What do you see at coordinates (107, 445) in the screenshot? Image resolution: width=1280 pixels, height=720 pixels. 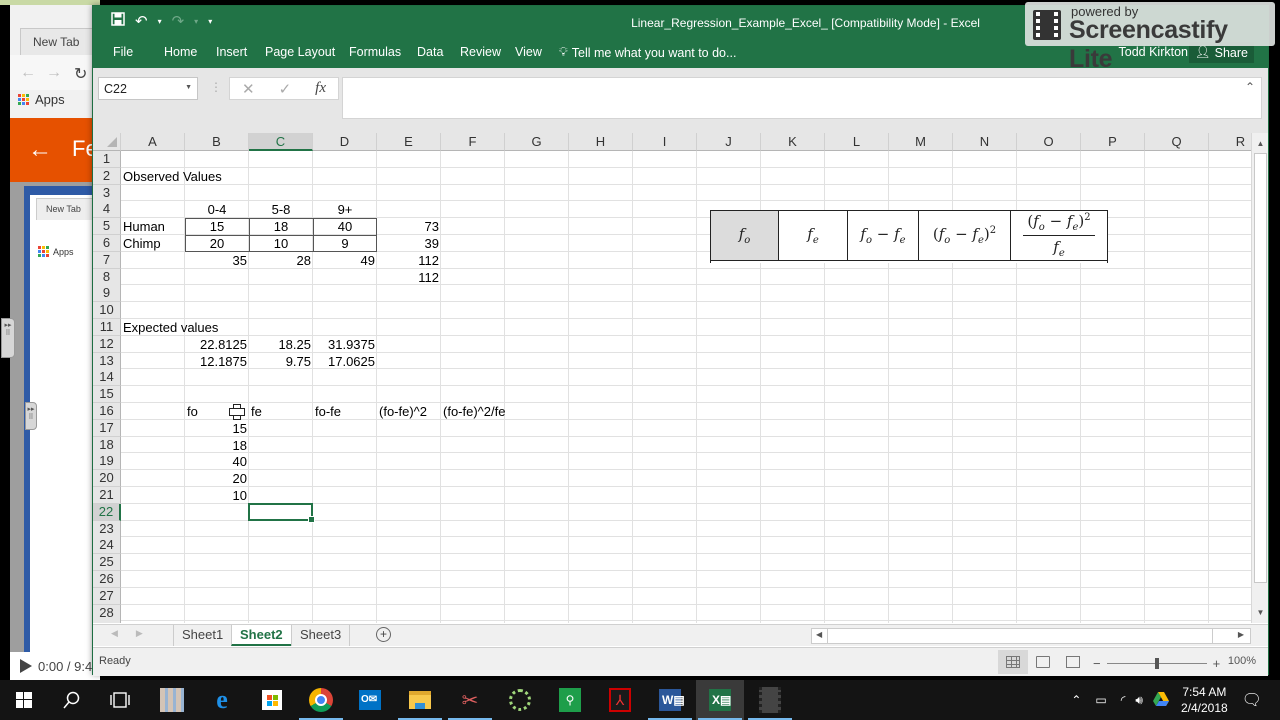 I see `row-header-18: 18` at bounding box center [107, 445].